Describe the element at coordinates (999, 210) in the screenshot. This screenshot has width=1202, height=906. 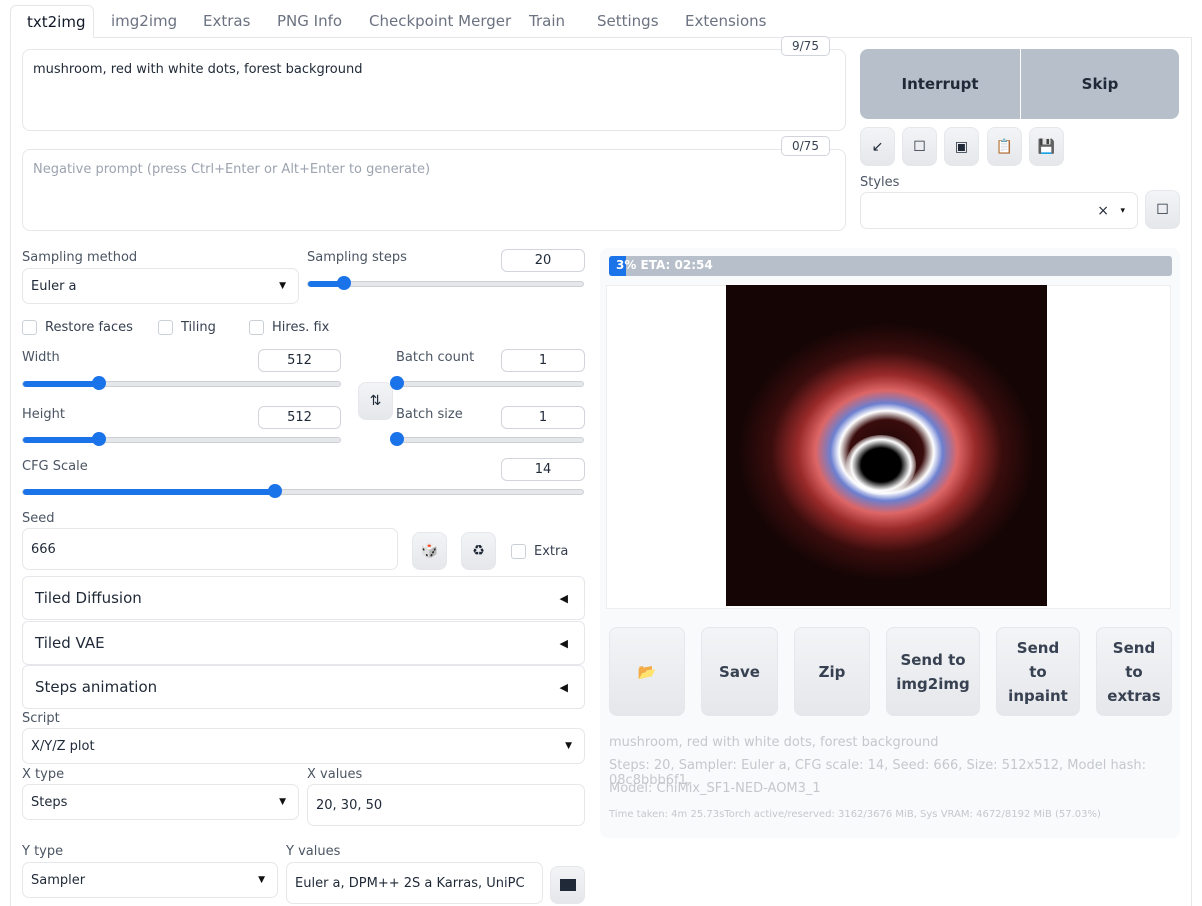
I see `styles-dropdown: × ▾` at that location.